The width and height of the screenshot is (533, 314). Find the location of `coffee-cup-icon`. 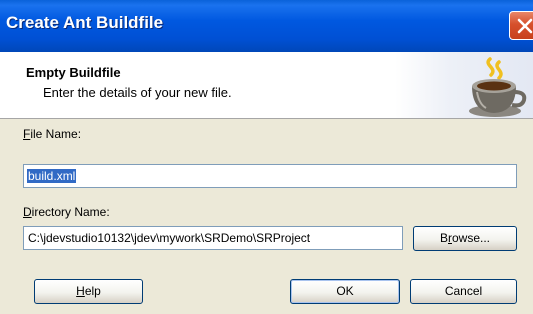

coffee-cup-icon is located at coordinates (498, 87).